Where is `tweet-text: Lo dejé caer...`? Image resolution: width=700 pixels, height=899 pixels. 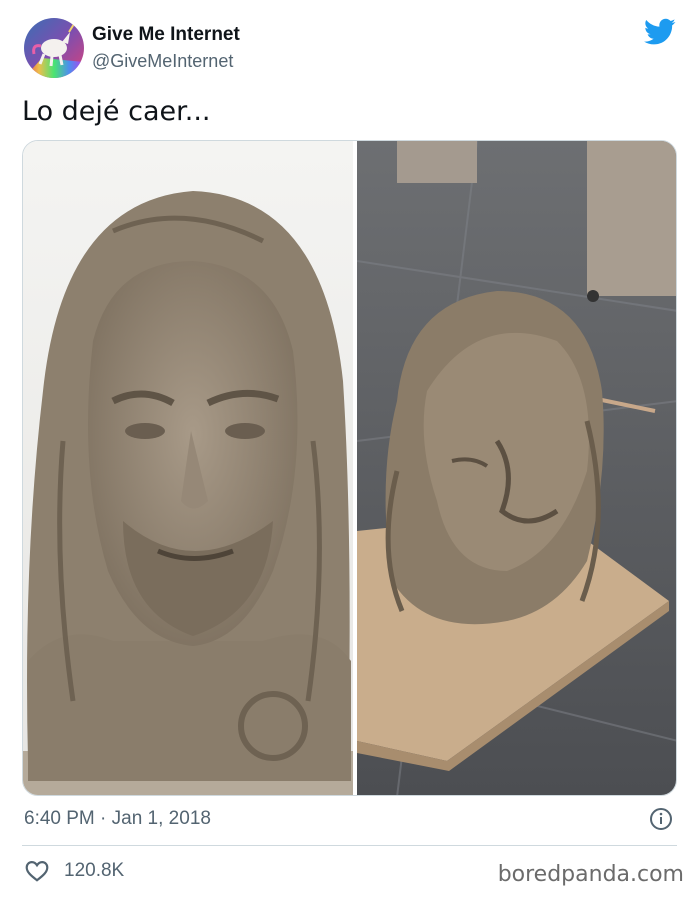
tweet-text: Lo dejé caer... is located at coordinates (116, 111).